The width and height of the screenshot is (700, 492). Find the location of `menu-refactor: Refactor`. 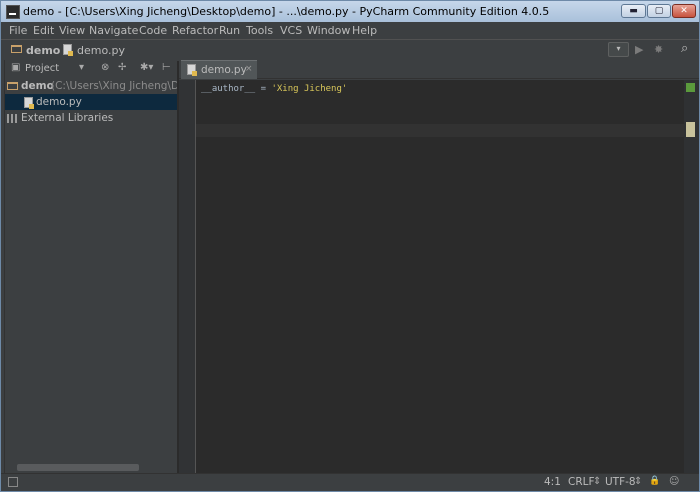

menu-refactor: Refactor is located at coordinates (195, 30).